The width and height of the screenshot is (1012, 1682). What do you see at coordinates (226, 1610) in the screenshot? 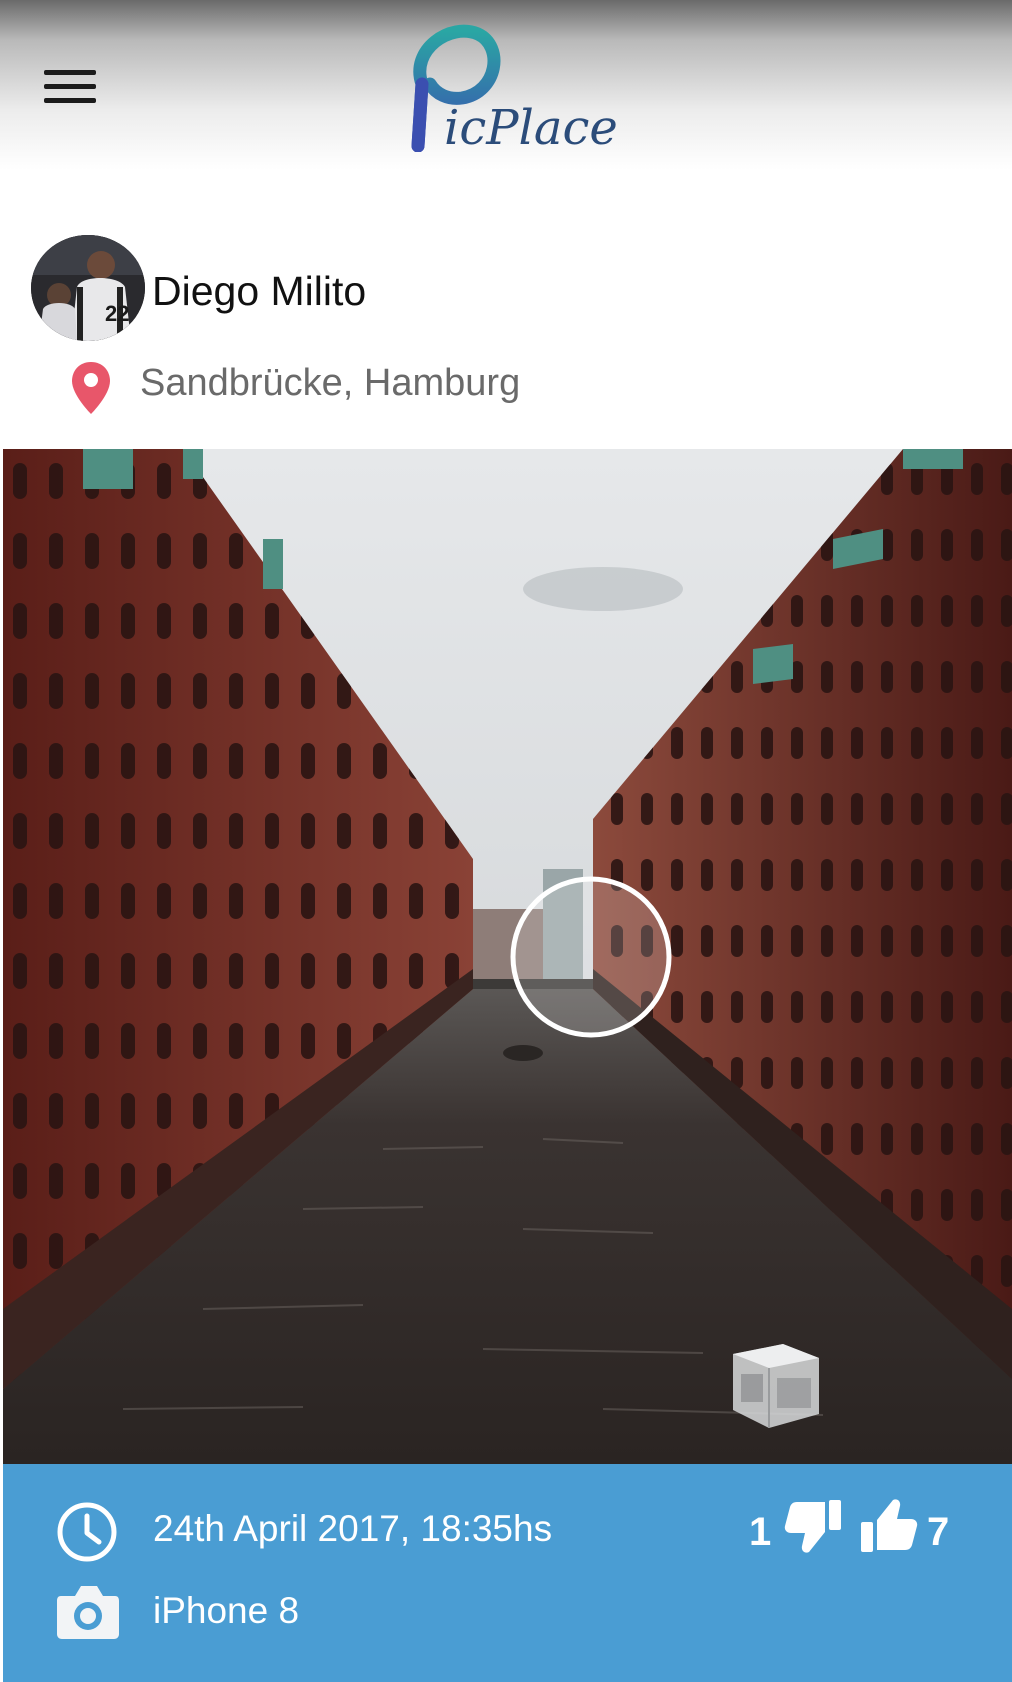
I see `camera-device: iPhone 8` at bounding box center [226, 1610].